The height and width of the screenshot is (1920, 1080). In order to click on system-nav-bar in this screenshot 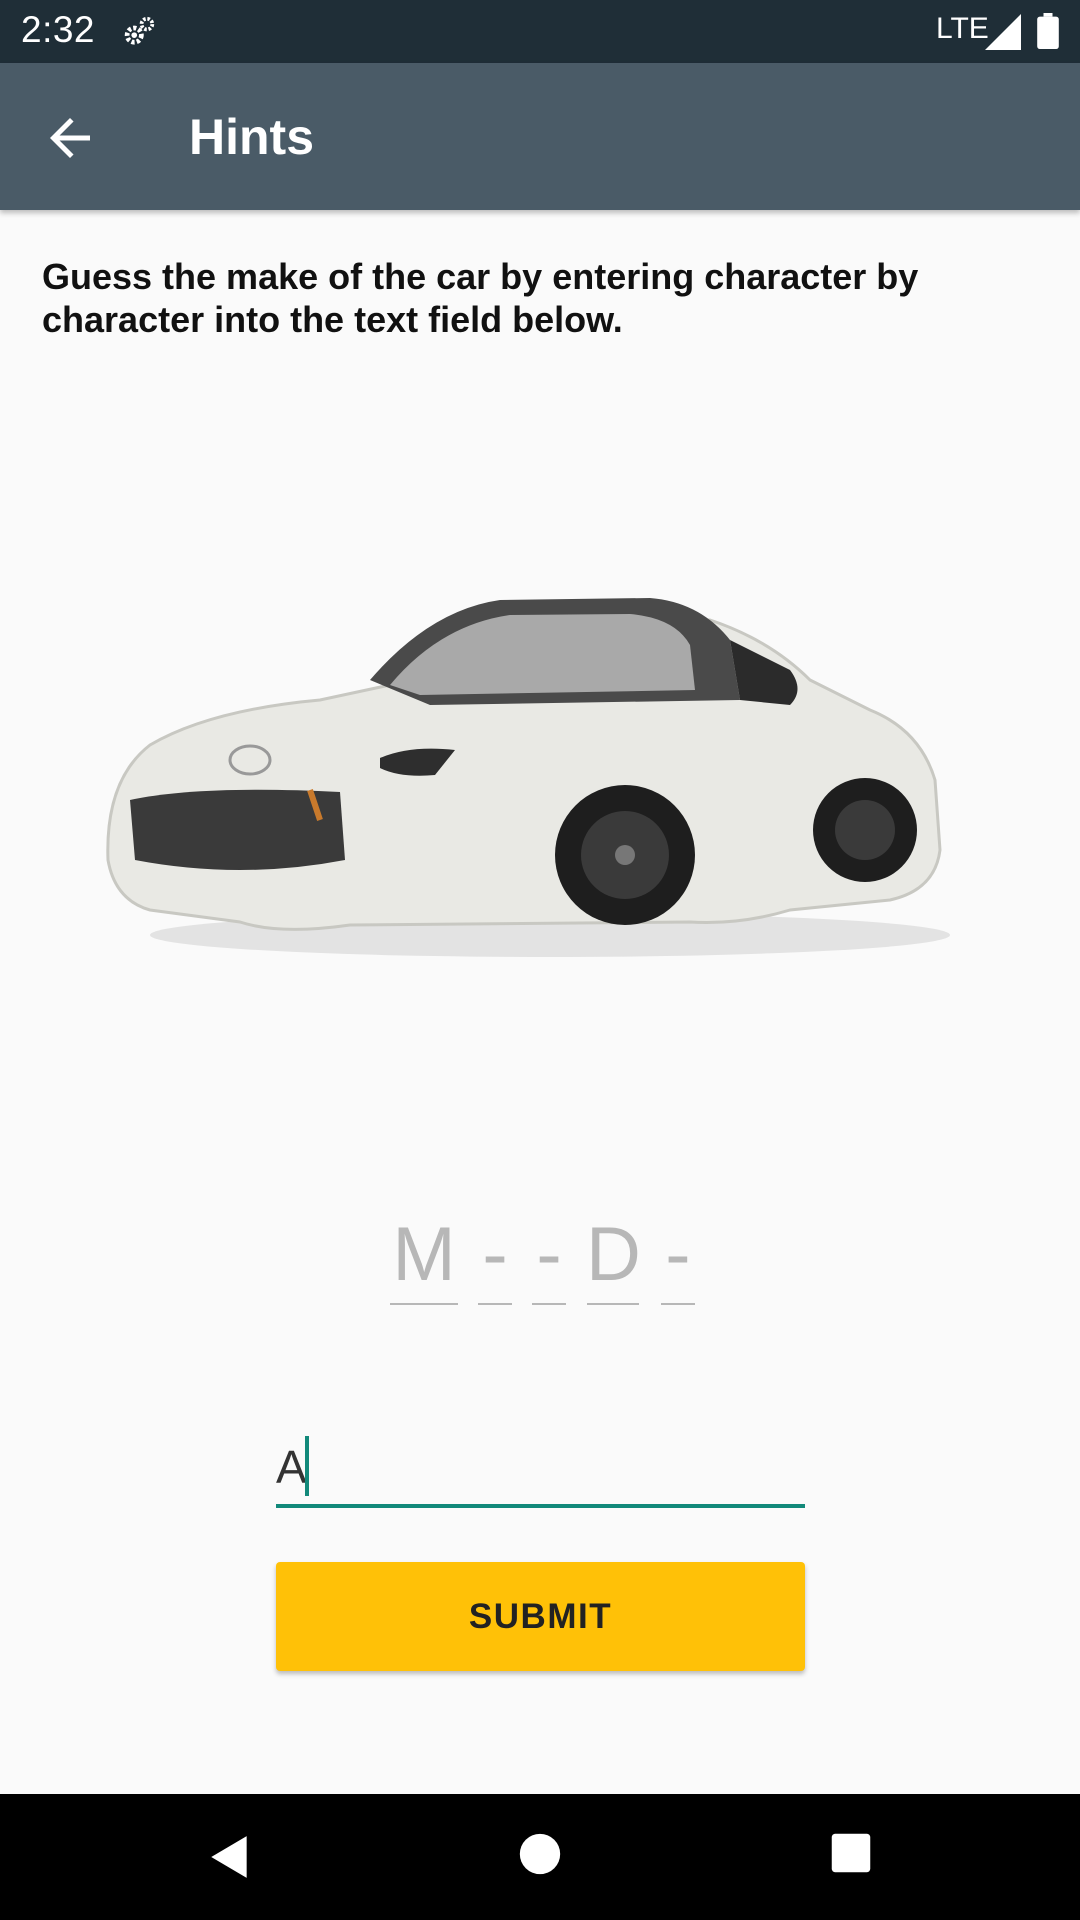, I will do `click(540, 1857)`.